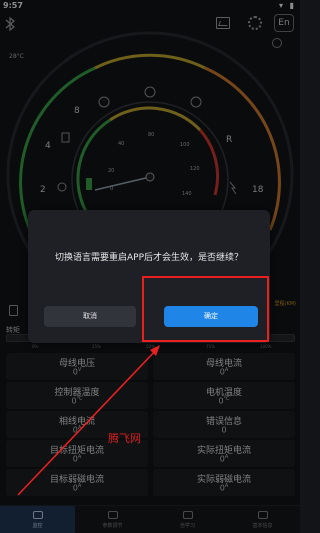 This screenshot has width=320, height=533. I want to click on cancel-button: 取消, so click(90, 316).